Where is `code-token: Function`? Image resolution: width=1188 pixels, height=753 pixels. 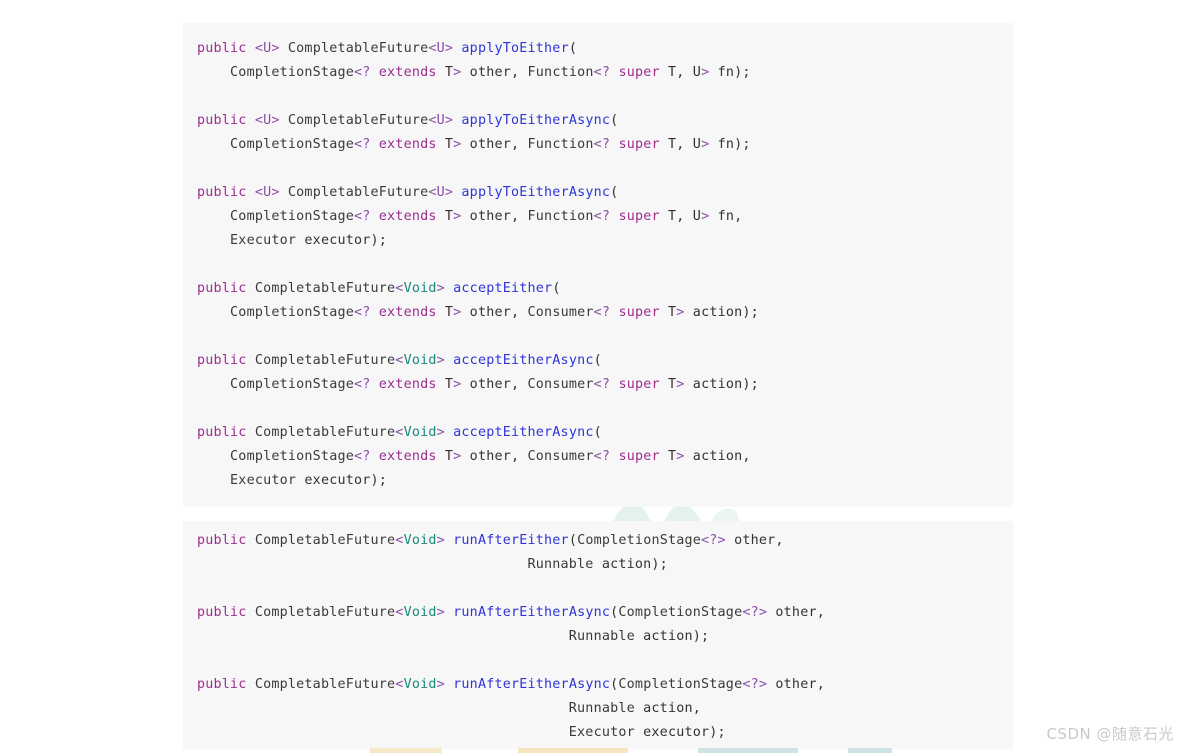
code-token: Function is located at coordinates (560, 72).